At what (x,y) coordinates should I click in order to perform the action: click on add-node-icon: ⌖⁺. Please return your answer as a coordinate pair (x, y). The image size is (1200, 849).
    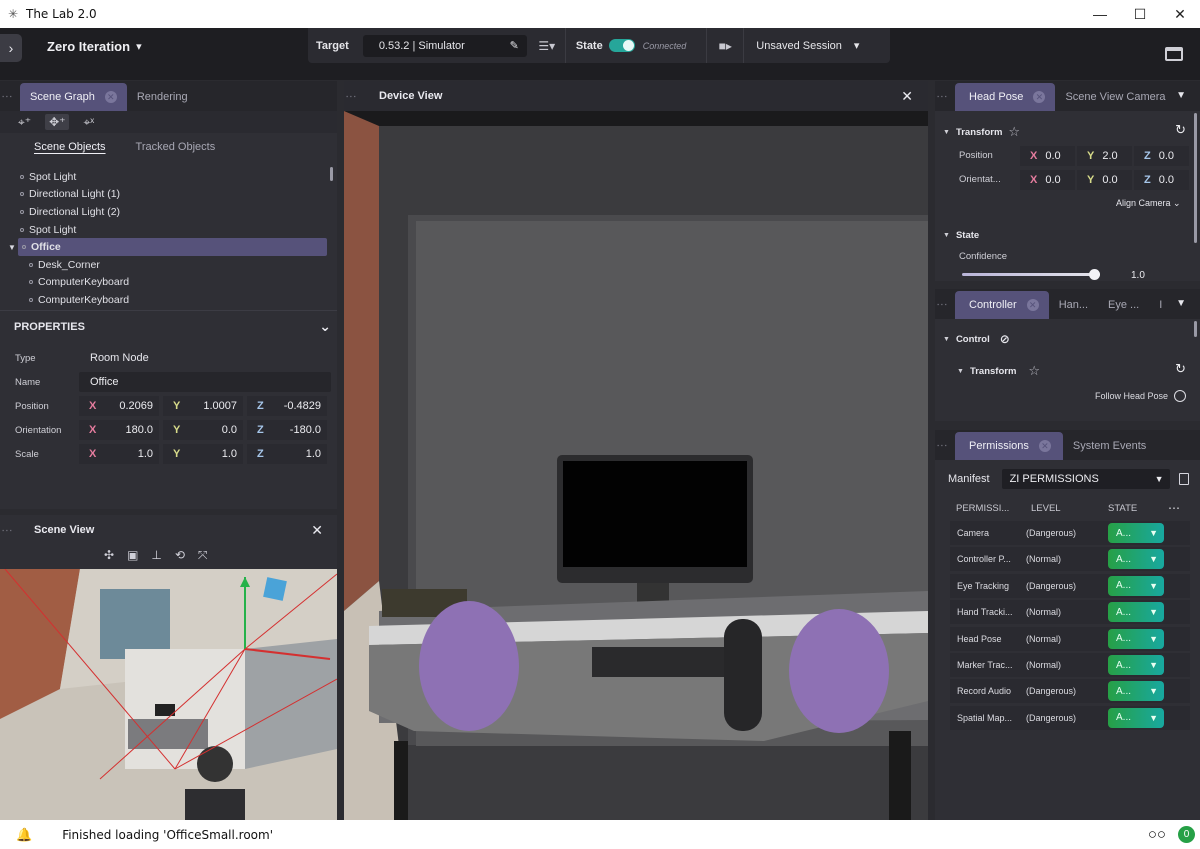
    Looking at the image, I should click on (24, 122).